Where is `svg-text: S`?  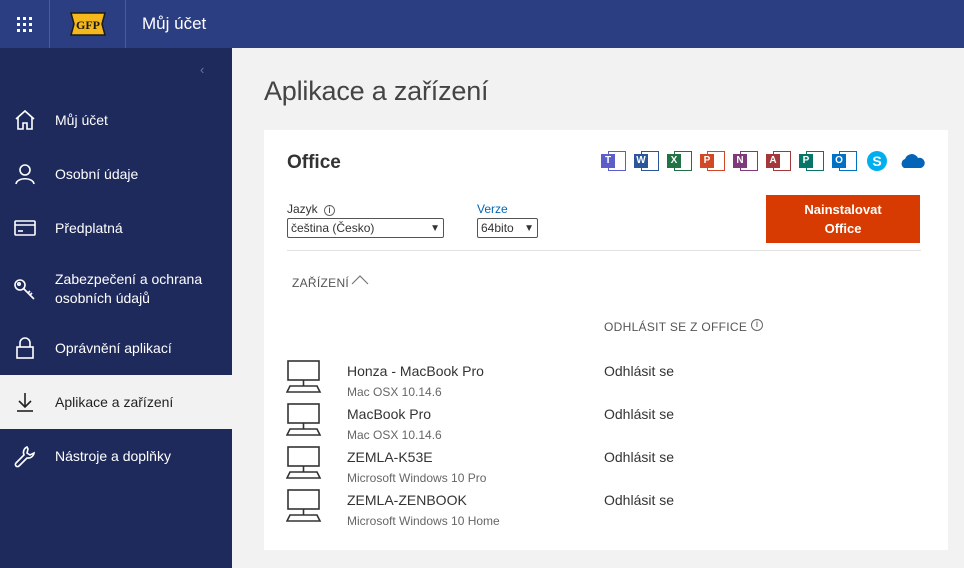 svg-text: S is located at coordinates (876, 161).